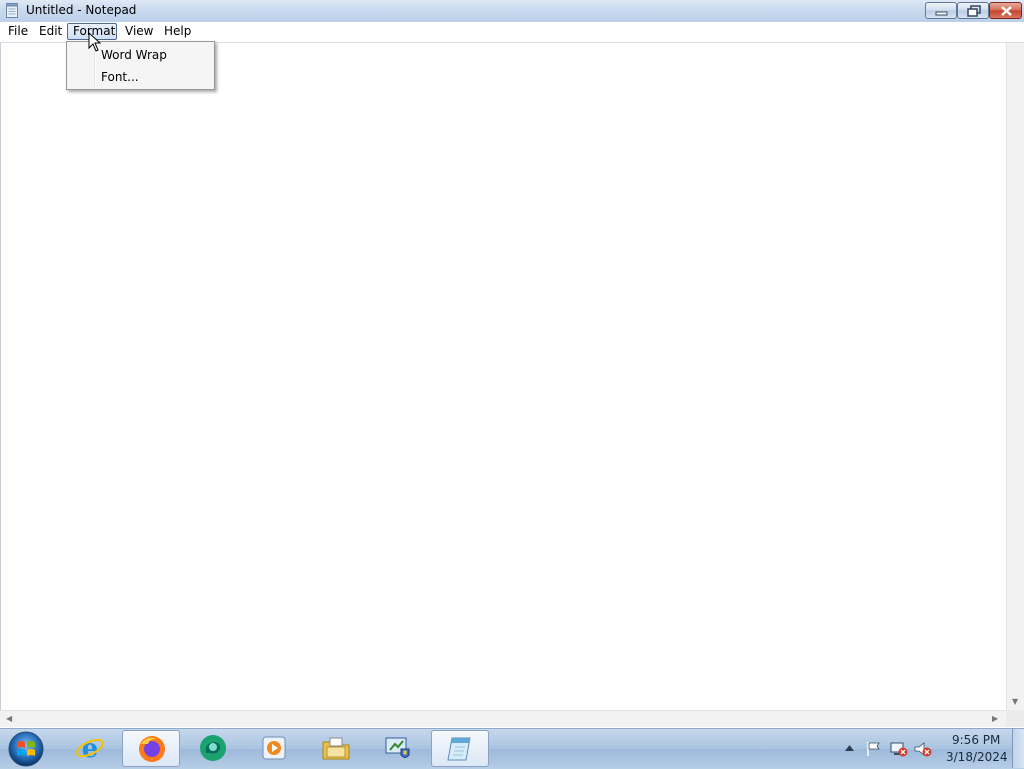 The width and height of the screenshot is (1024, 769). I want to click on show-hidden-icons-arrow, so click(849, 748).